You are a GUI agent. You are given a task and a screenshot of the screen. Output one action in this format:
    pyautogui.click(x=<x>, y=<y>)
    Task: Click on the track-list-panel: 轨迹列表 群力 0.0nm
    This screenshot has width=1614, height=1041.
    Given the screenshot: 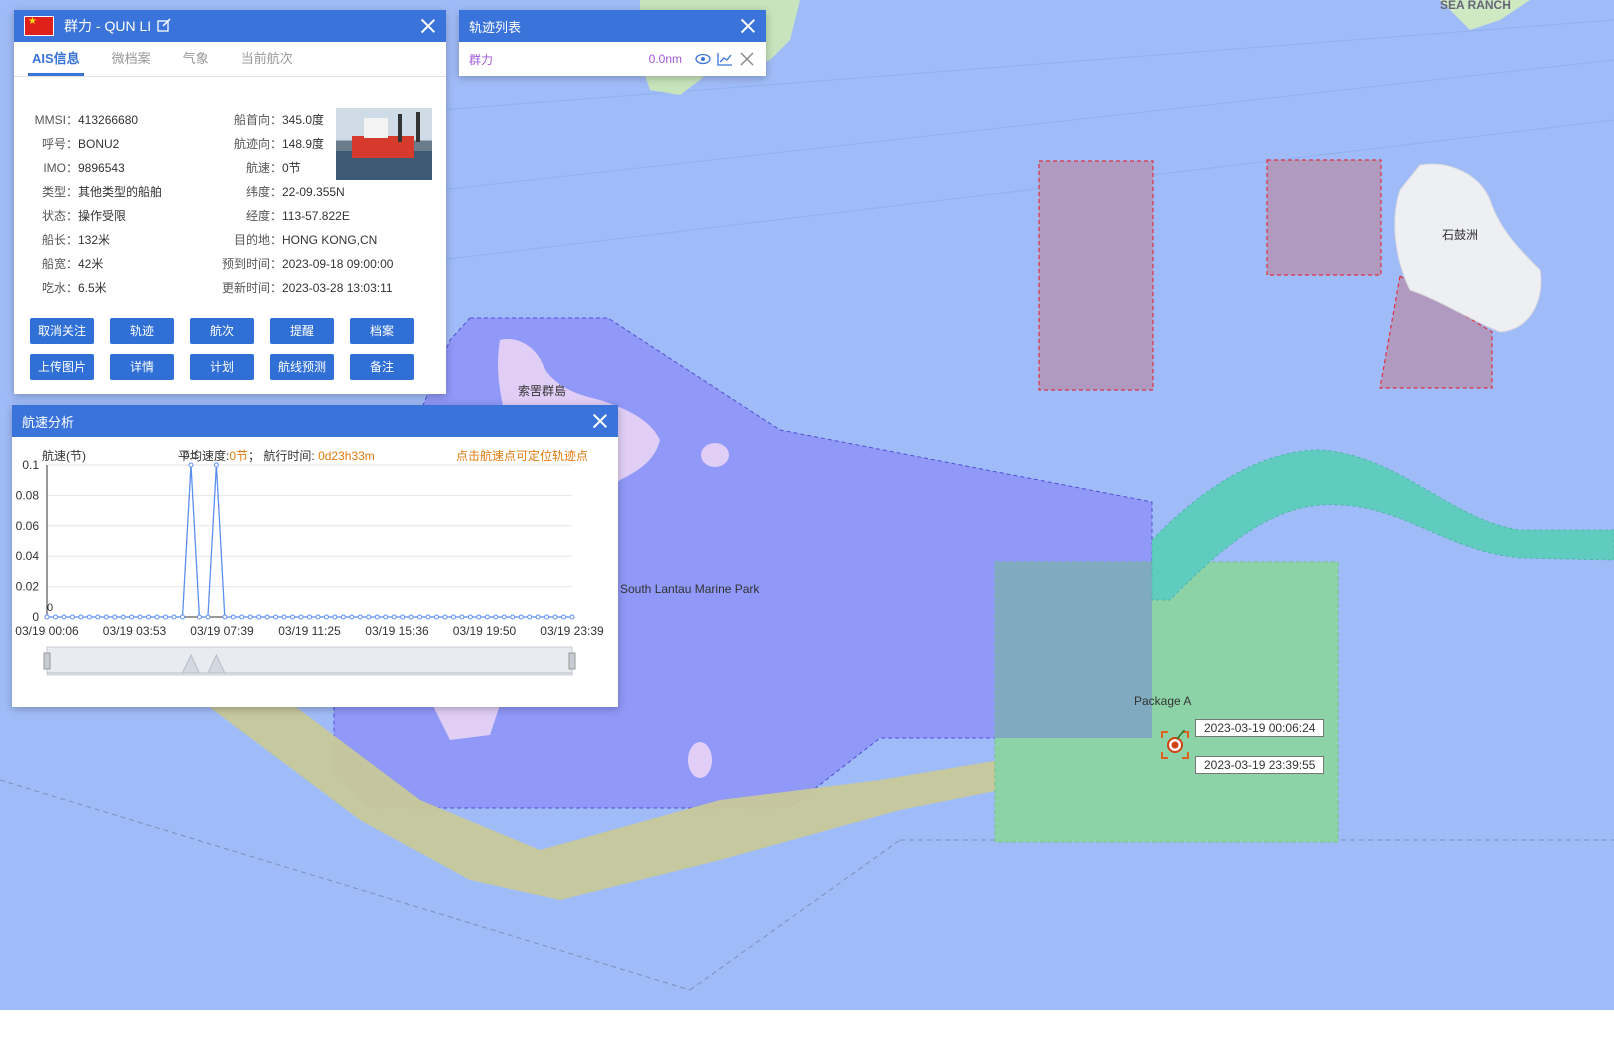 What is the action you would take?
    pyautogui.click(x=612, y=43)
    